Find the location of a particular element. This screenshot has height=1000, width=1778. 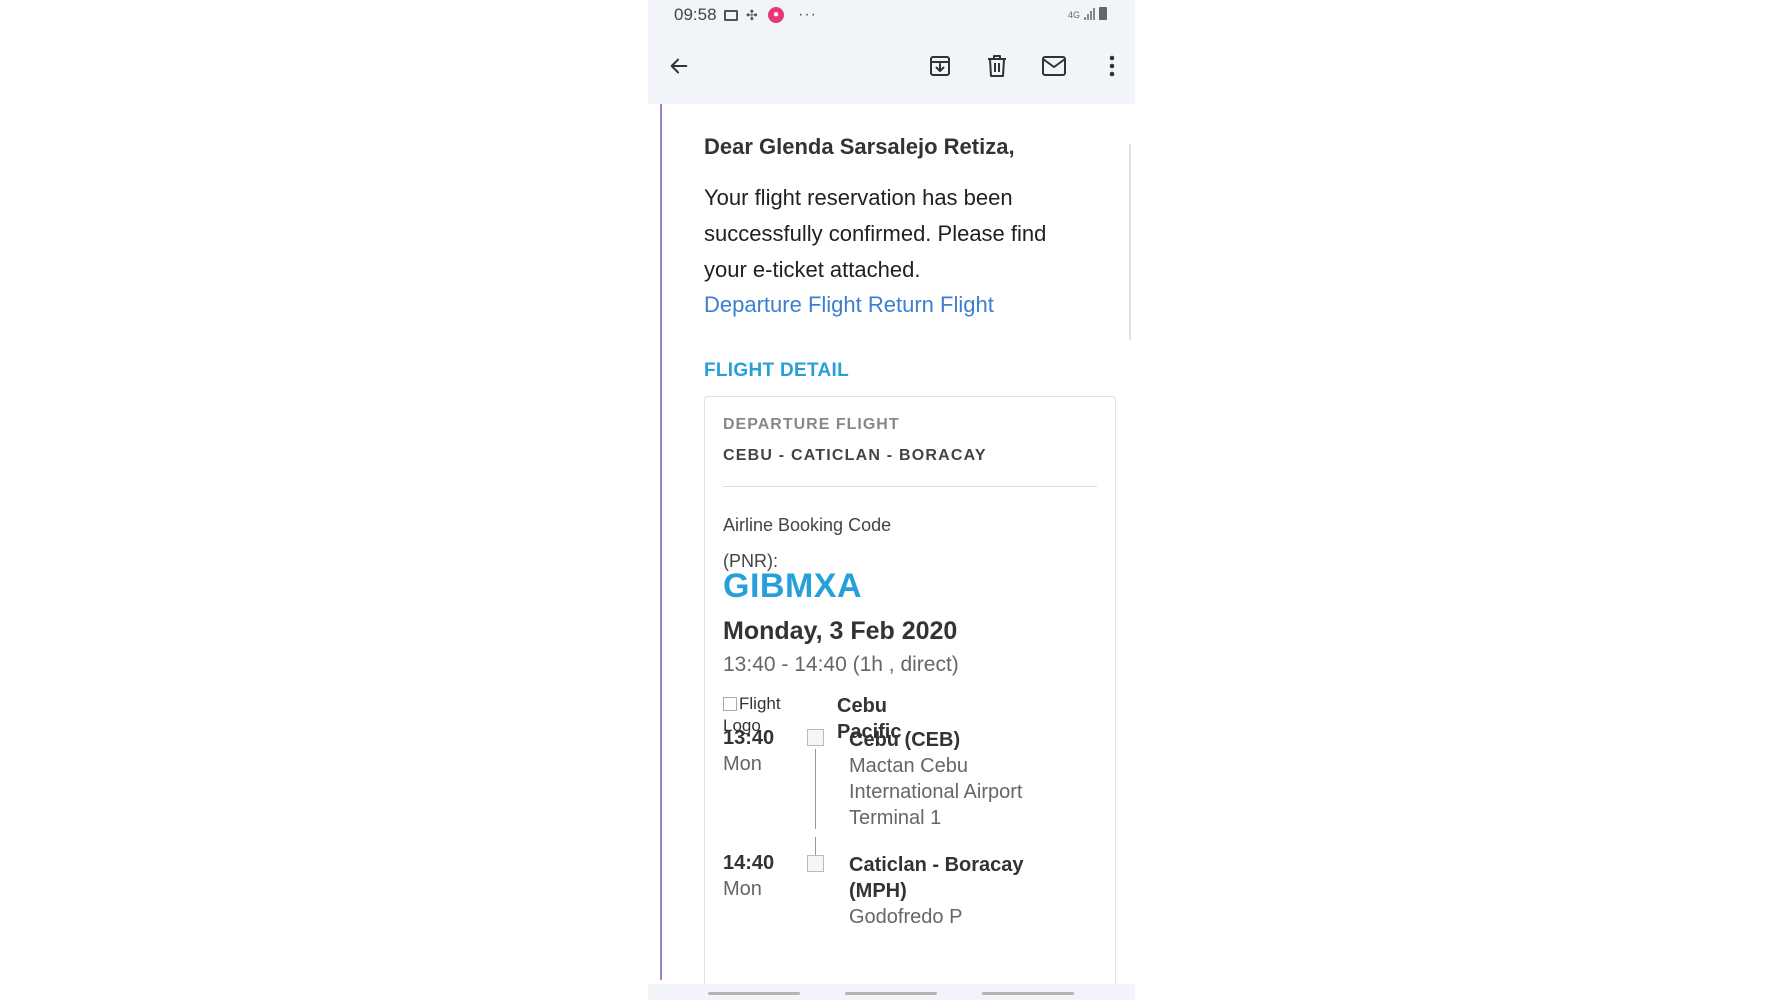

departure-city: Cebu (CEB) is located at coordinates (905, 740).